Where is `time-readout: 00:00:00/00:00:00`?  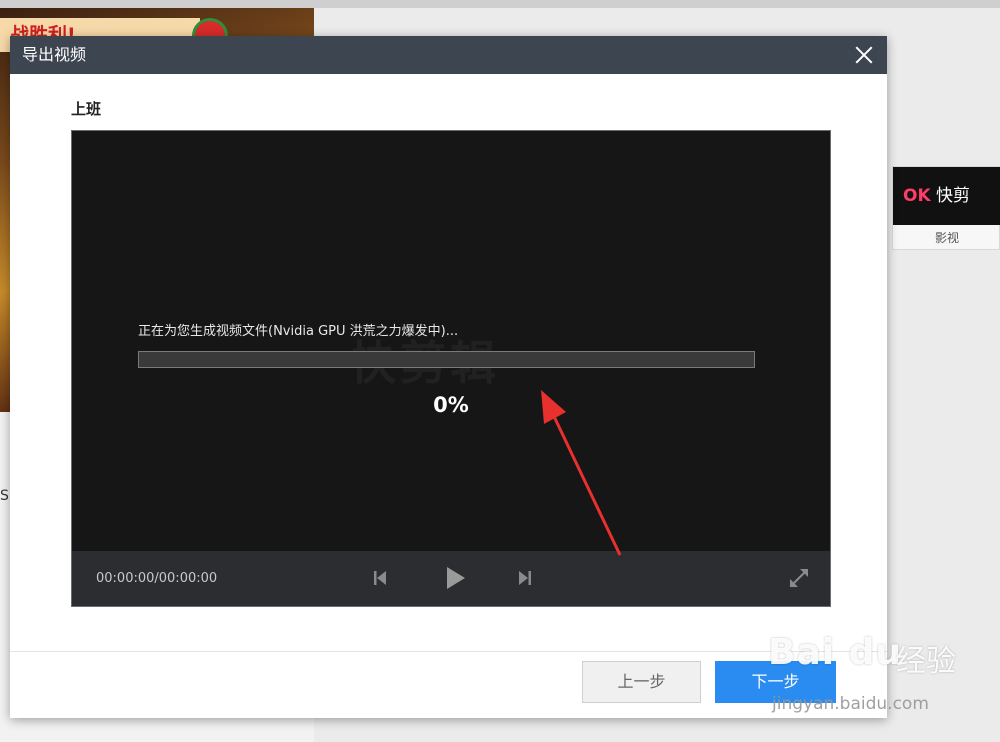
time-readout: 00:00:00/00:00:00 is located at coordinates (157, 578).